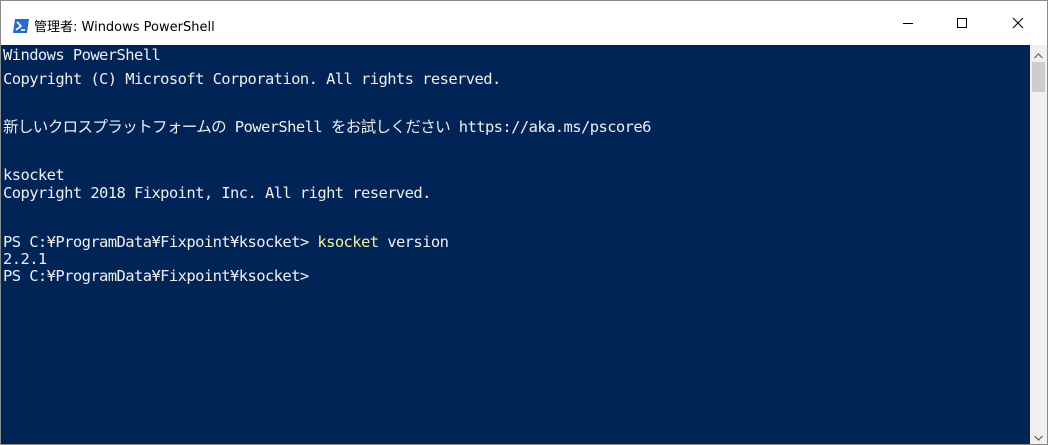 The image size is (1048, 445). I want to click on command-name: ksocket, so click(348, 242).